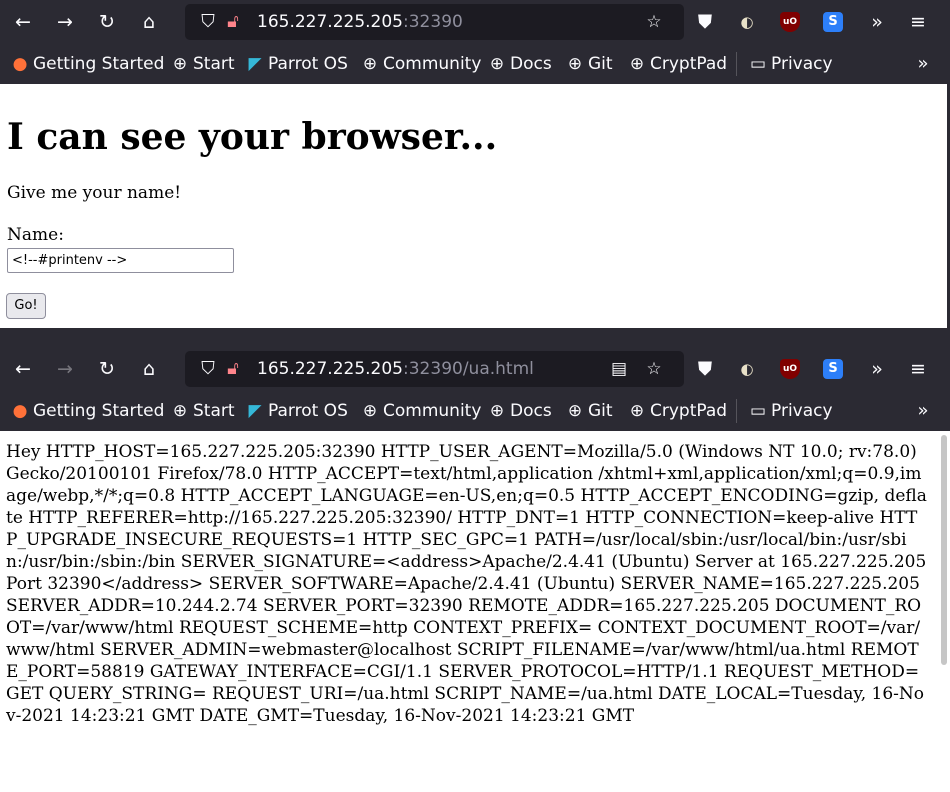  I want to click on page-subtitle: Give me your name!, so click(94, 193).